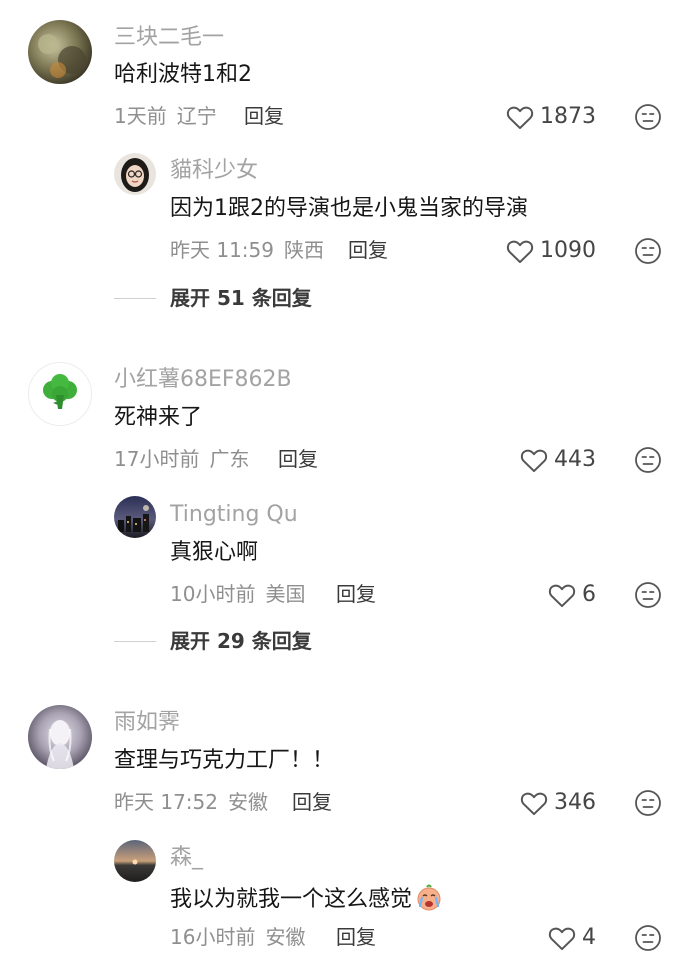  I want to click on reply-time: 10小时前, so click(213, 594).